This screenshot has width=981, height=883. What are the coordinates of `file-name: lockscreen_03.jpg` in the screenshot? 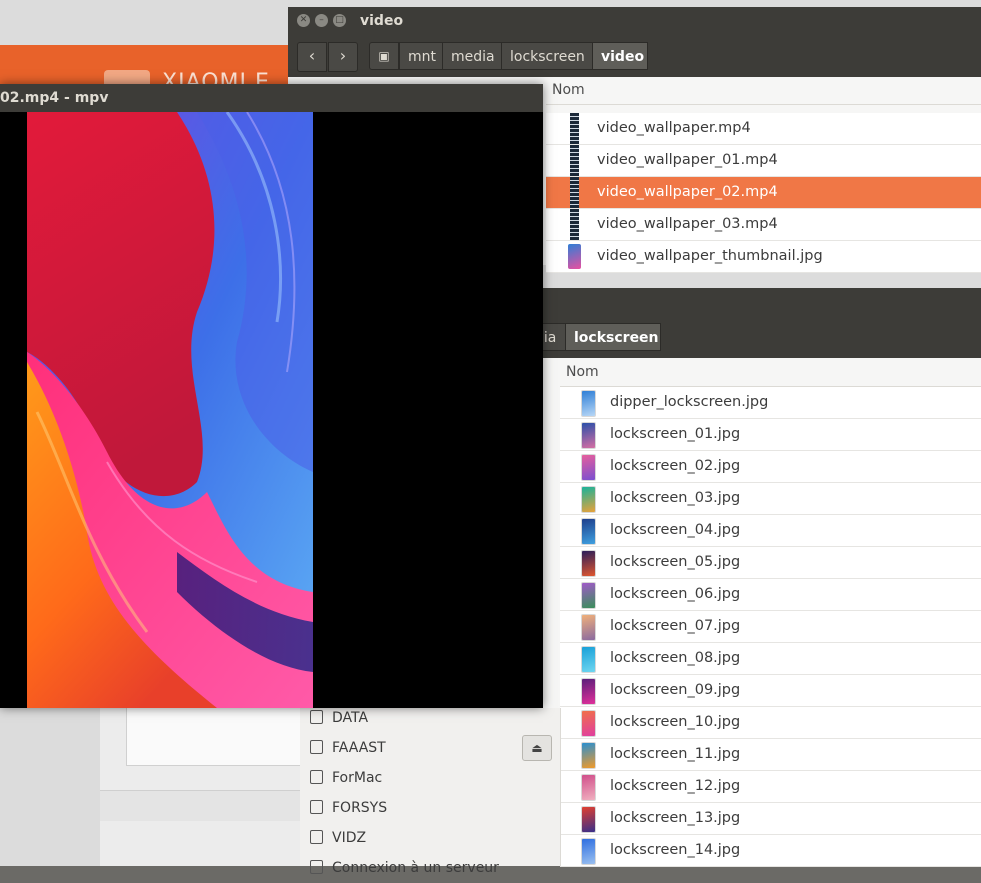 It's located at (675, 498).